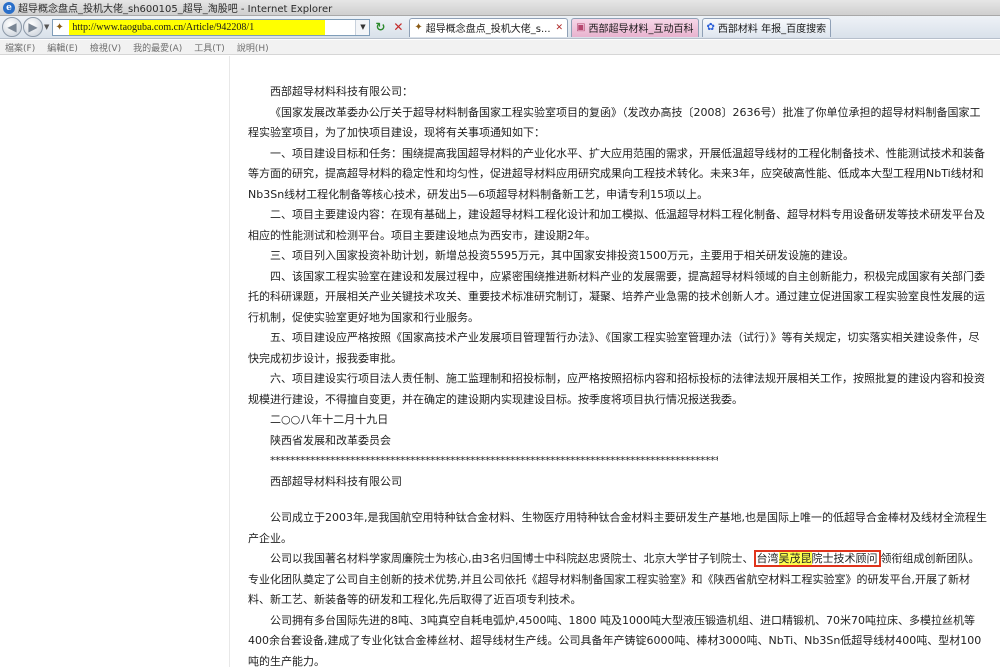 The image size is (1000, 667). I want to click on menu-favorites: 我的最愛(A), so click(157, 47).